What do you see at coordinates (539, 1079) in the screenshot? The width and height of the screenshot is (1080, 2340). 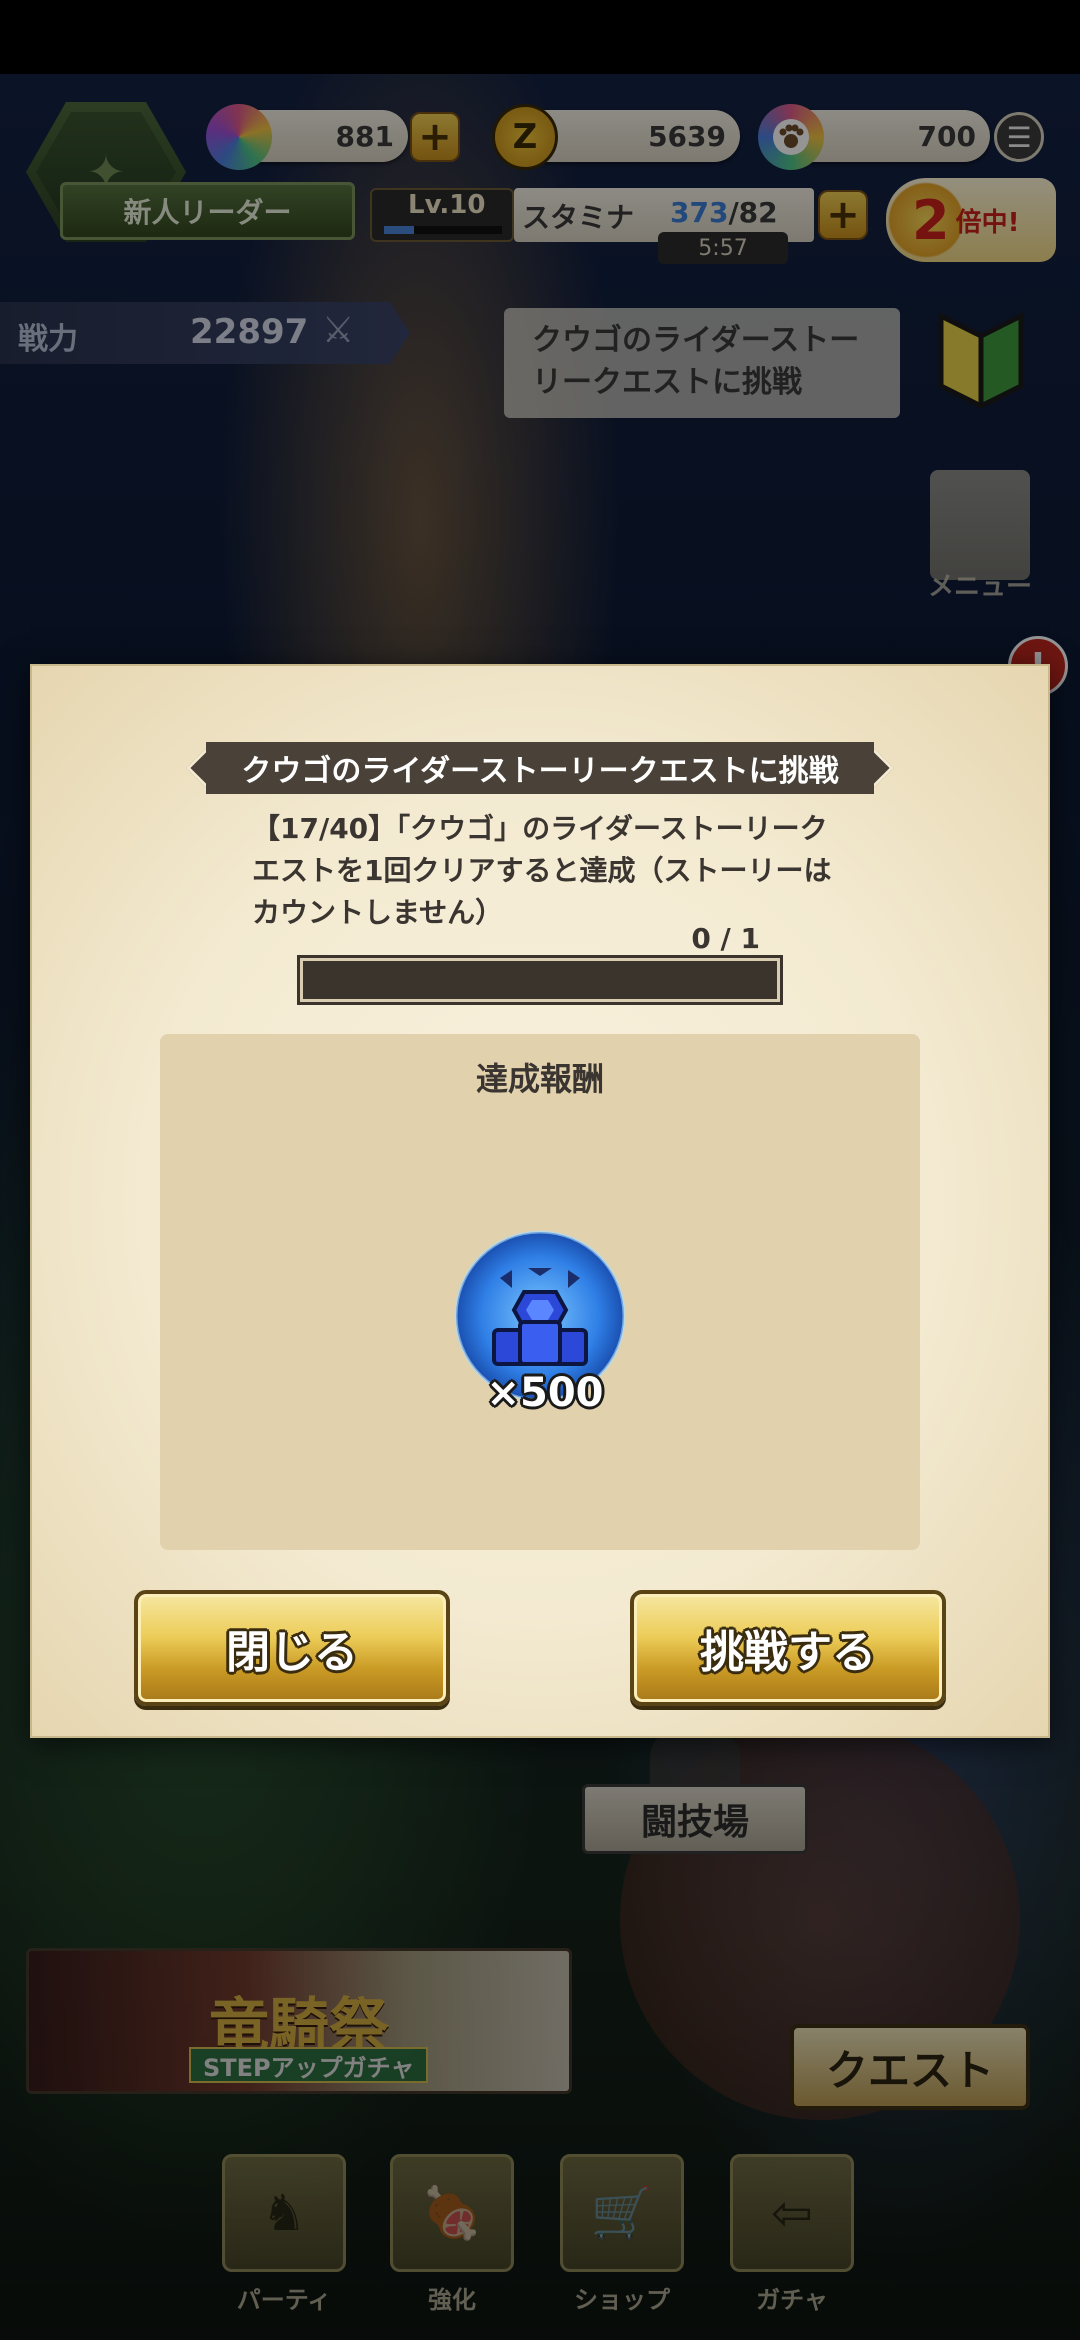 I see `reward-title: 達成報酬` at bounding box center [539, 1079].